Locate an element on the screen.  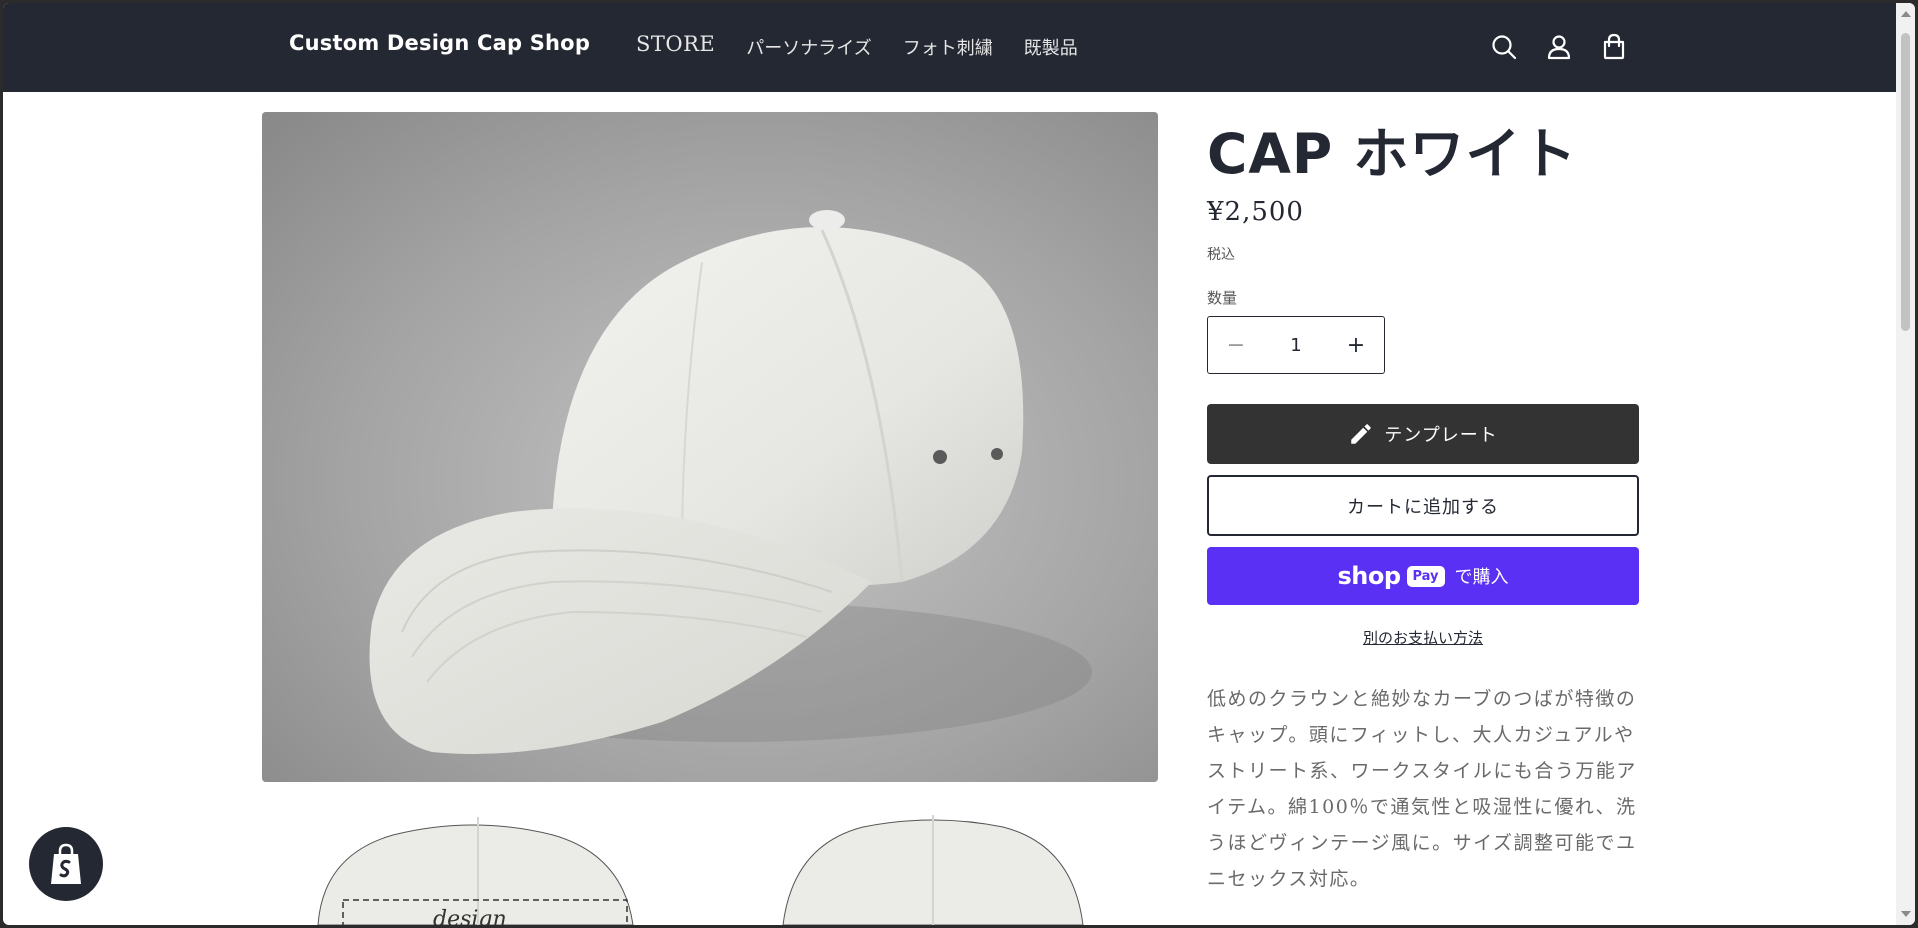
scroll-up-arrow is located at coordinates (1906, 14).